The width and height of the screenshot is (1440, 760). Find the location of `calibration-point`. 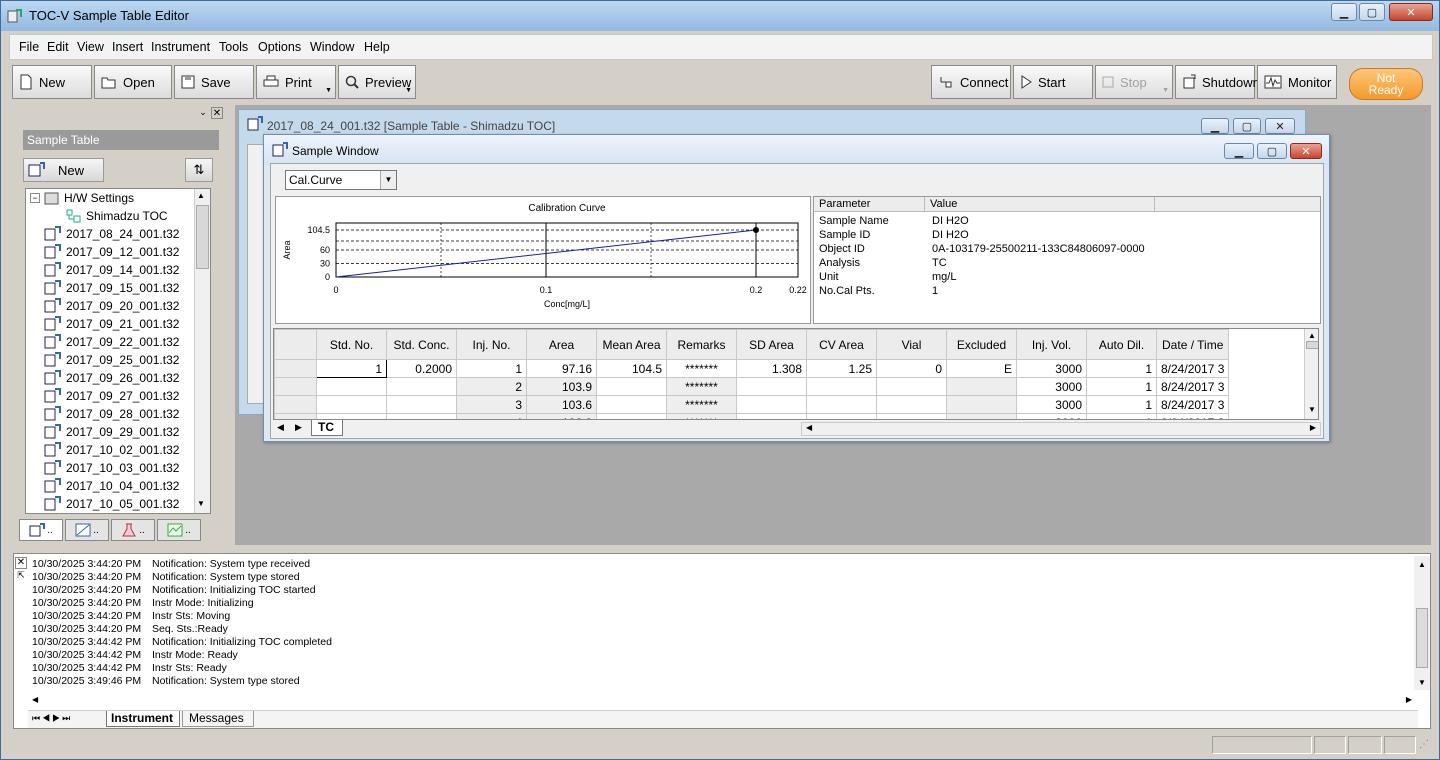

calibration-point is located at coordinates (756, 229).